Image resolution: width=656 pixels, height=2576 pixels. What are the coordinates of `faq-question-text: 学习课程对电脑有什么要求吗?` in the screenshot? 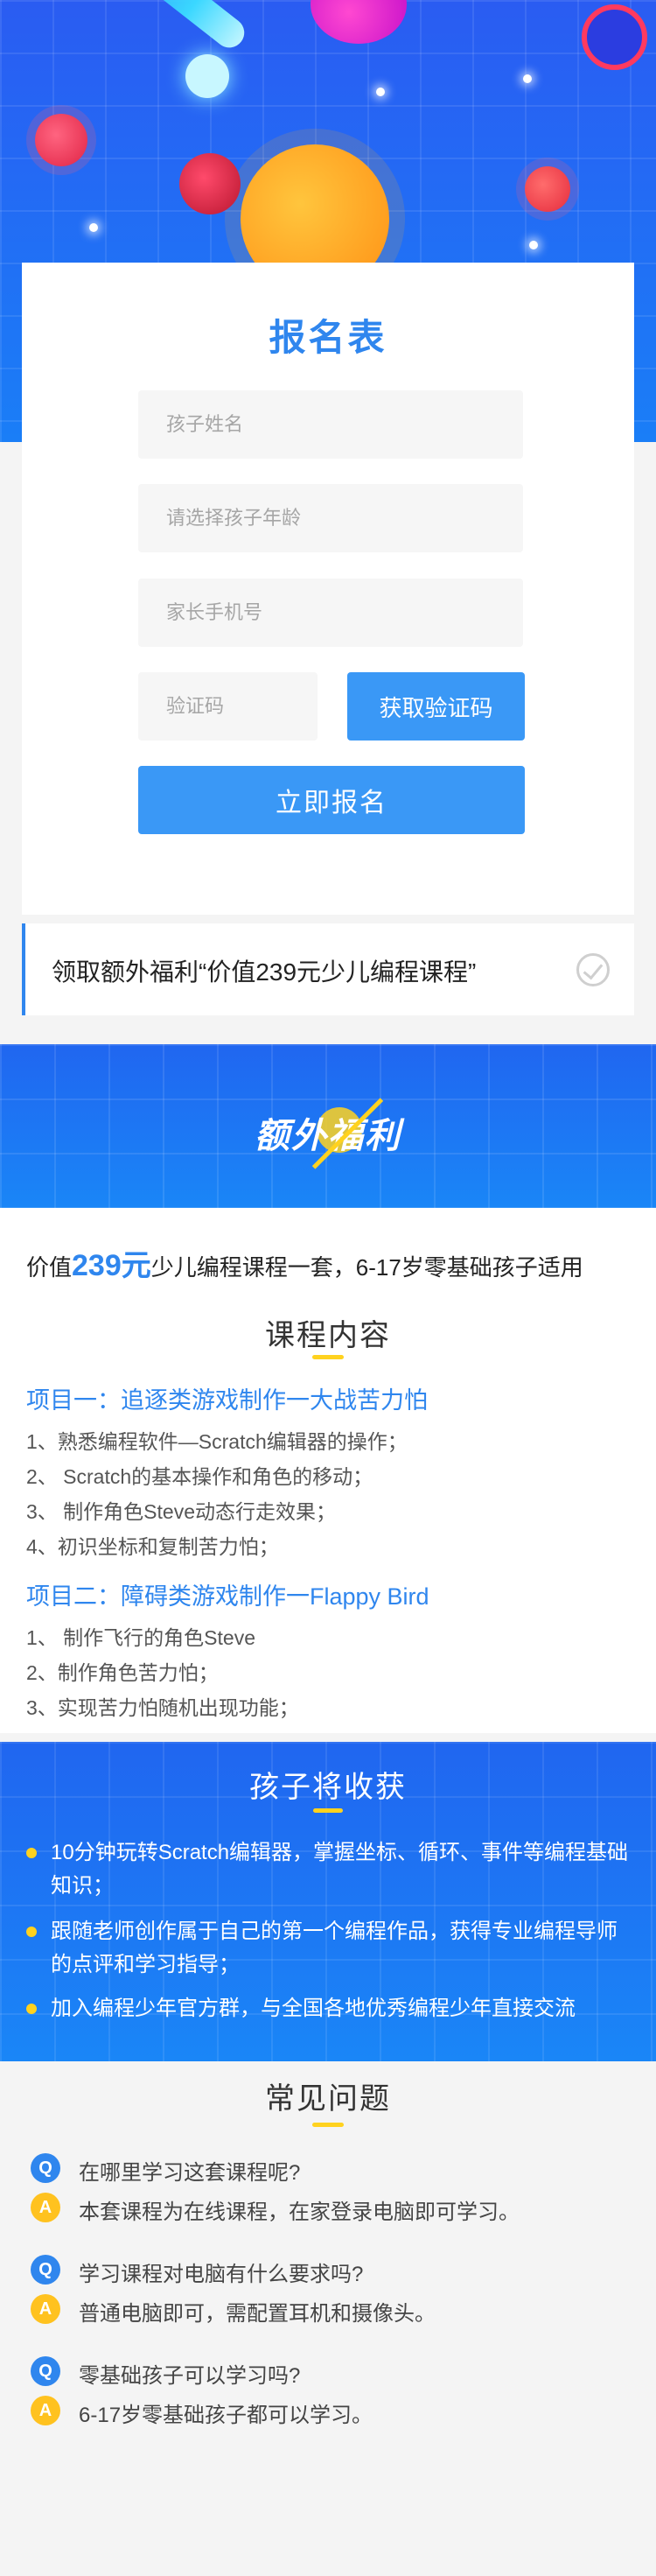 It's located at (222, 2274).